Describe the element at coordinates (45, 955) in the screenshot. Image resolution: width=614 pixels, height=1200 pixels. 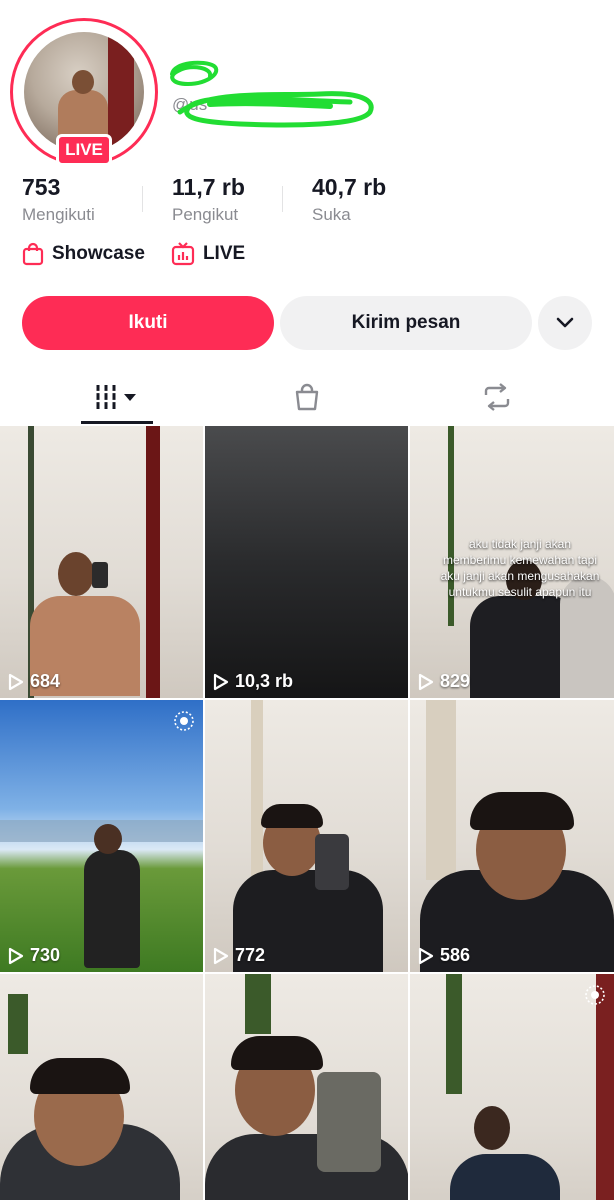
I see `view-count-value: 730` at that location.